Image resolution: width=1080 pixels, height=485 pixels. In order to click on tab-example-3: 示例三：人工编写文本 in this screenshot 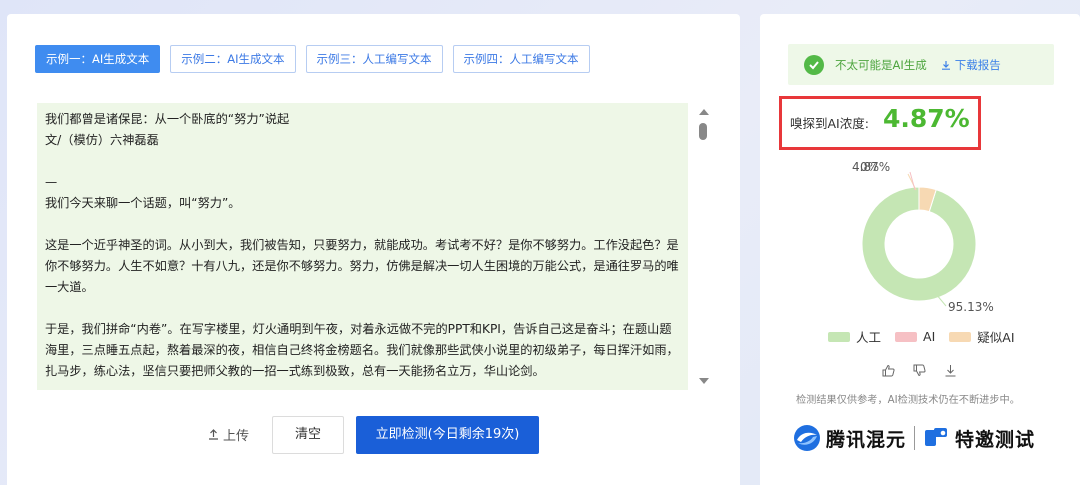, I will do `click(374, 59)`.